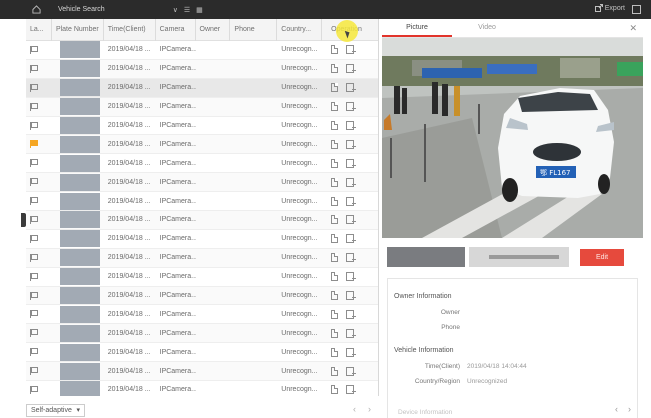  What do you see at coordinates (175, 10) in the screenshot?
I see `expand-icon: ∨` at bounding box center [175, 10].